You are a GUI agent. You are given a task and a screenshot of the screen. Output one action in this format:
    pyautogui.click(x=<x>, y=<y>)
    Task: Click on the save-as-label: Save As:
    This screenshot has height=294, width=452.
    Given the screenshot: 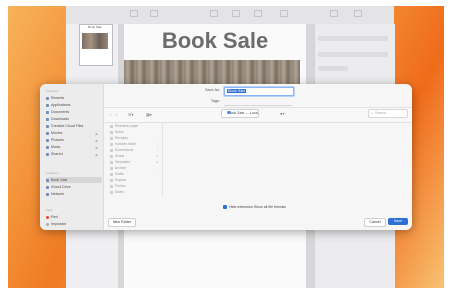 What is the action you would take?
    pyautogui.click(x=212, y=90)
    